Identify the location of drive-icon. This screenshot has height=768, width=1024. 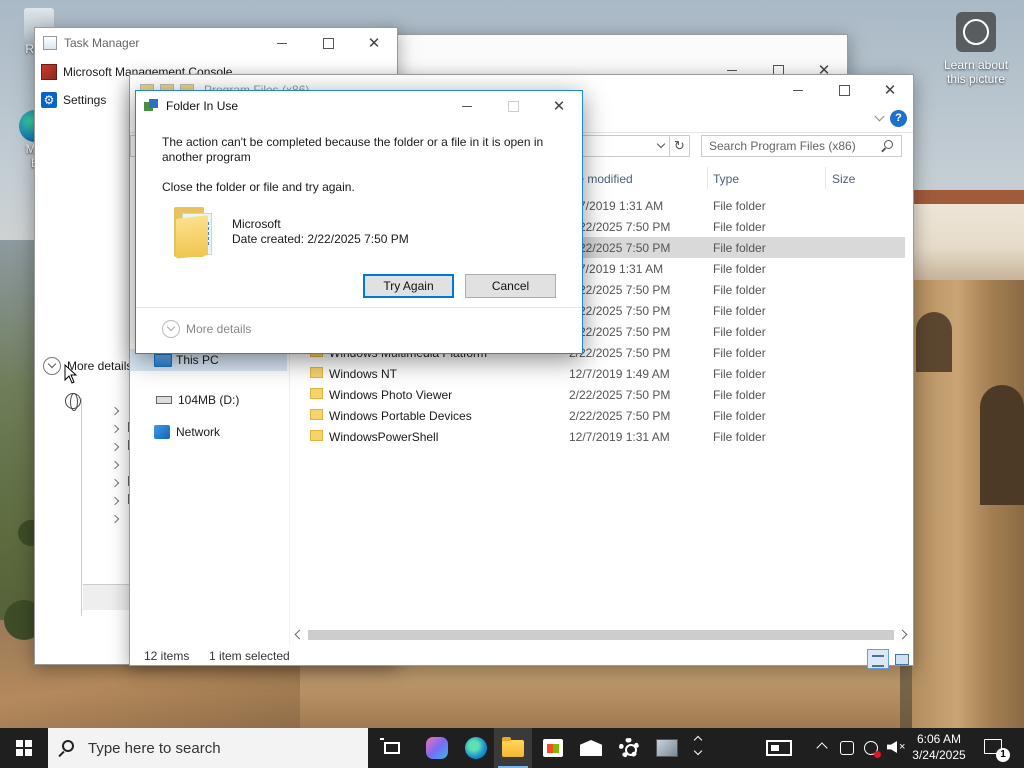
(164, 400).